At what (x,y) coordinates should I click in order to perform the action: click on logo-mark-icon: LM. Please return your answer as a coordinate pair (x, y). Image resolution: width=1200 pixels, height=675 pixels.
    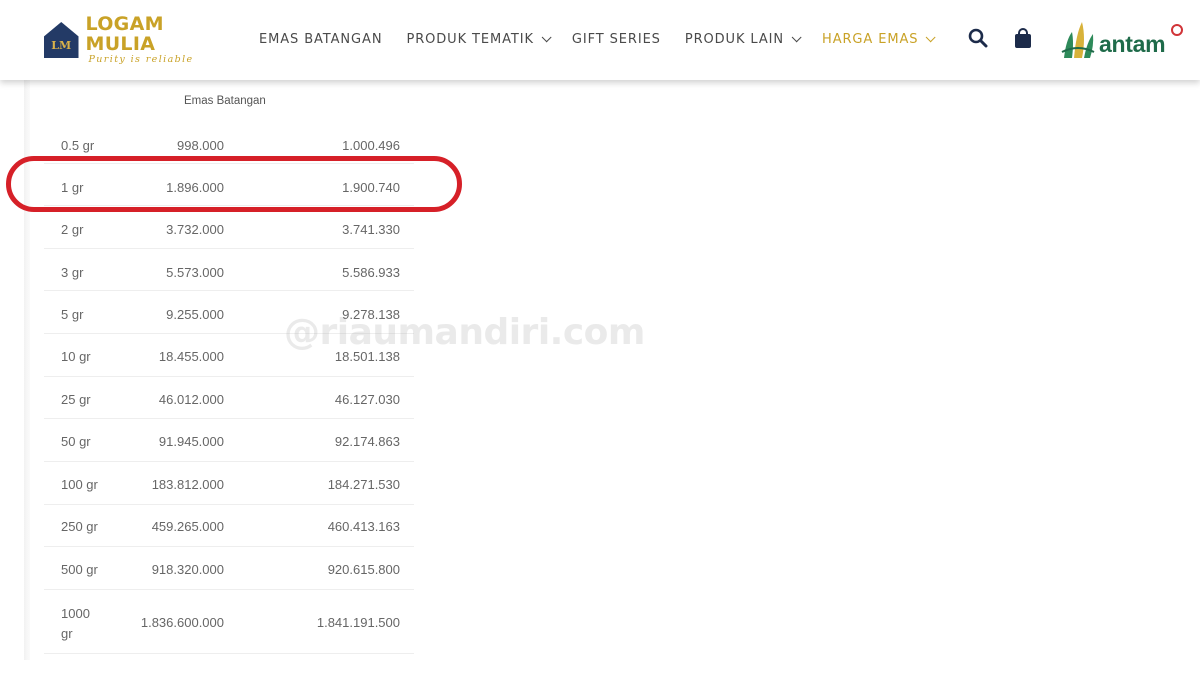
    Looking at the image, I should click on (61, 40).